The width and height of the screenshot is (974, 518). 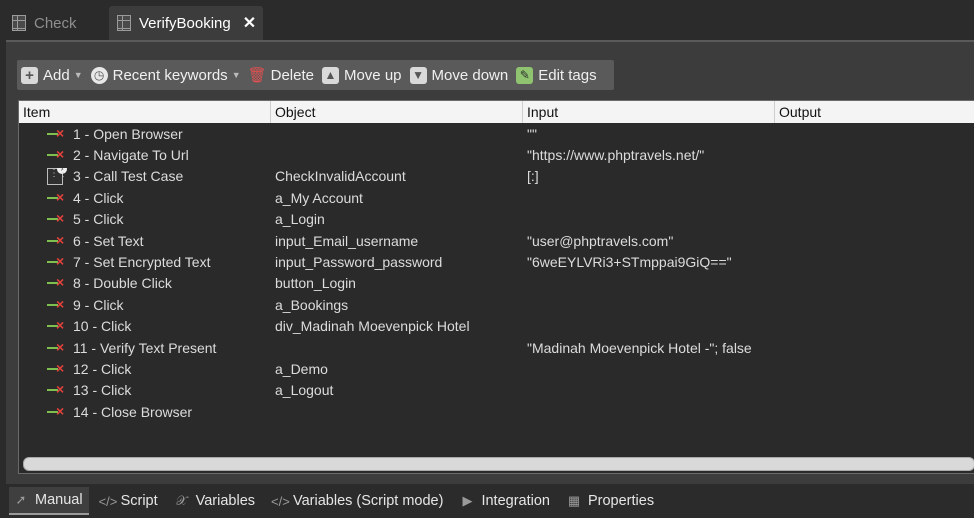 I want to click on column-header-output: Output, so click(x=874, y=112).